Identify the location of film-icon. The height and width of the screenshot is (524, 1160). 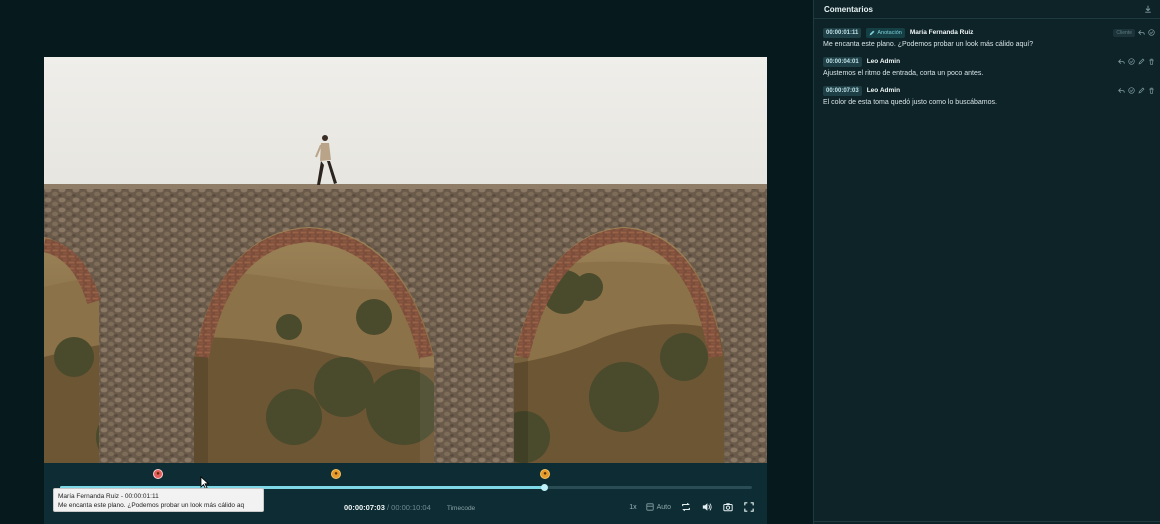
(649, 507).